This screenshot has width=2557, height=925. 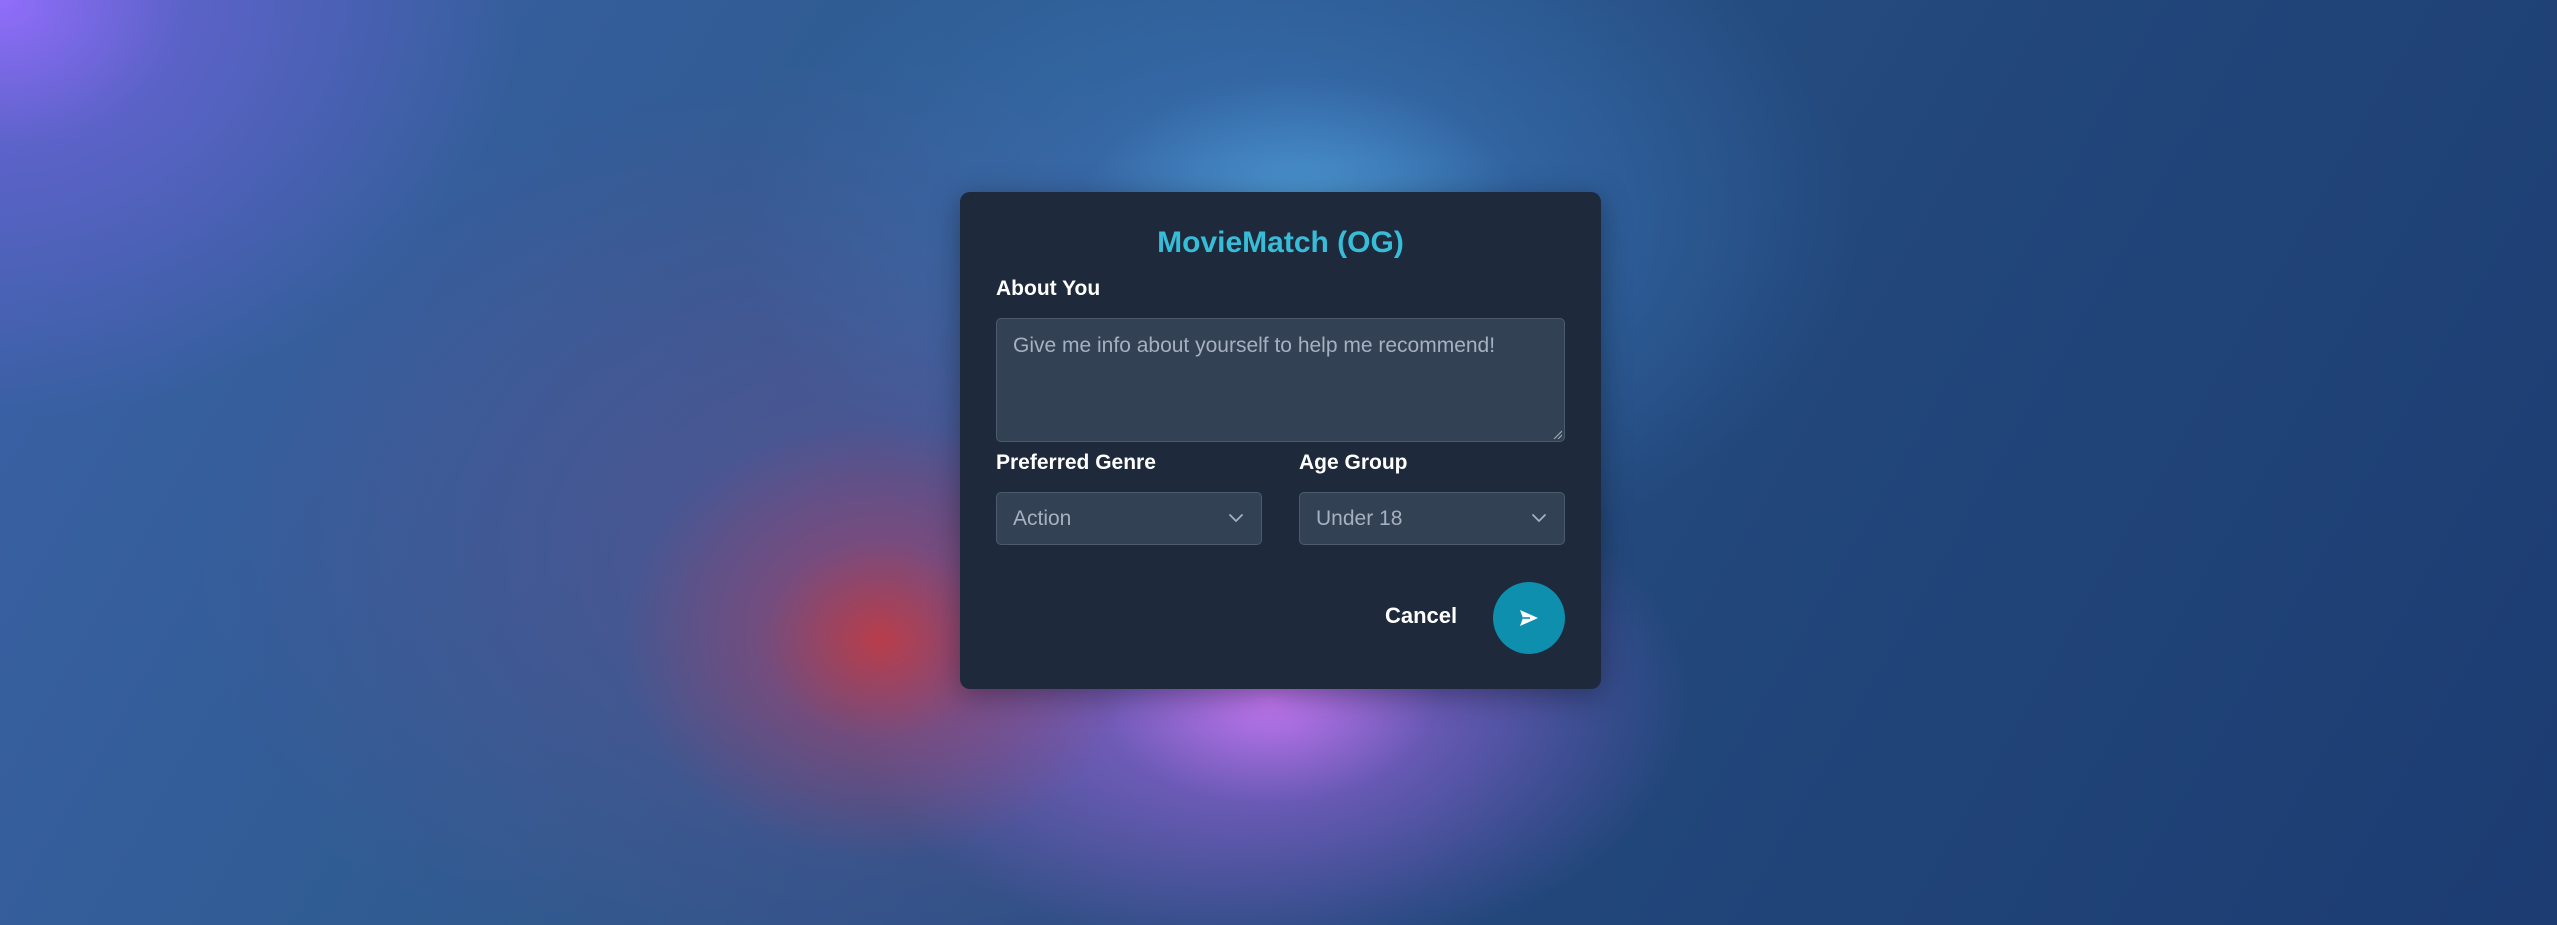 I want to click on dialog-title: MovieMatch (OG), so click(x=1280, y=242).